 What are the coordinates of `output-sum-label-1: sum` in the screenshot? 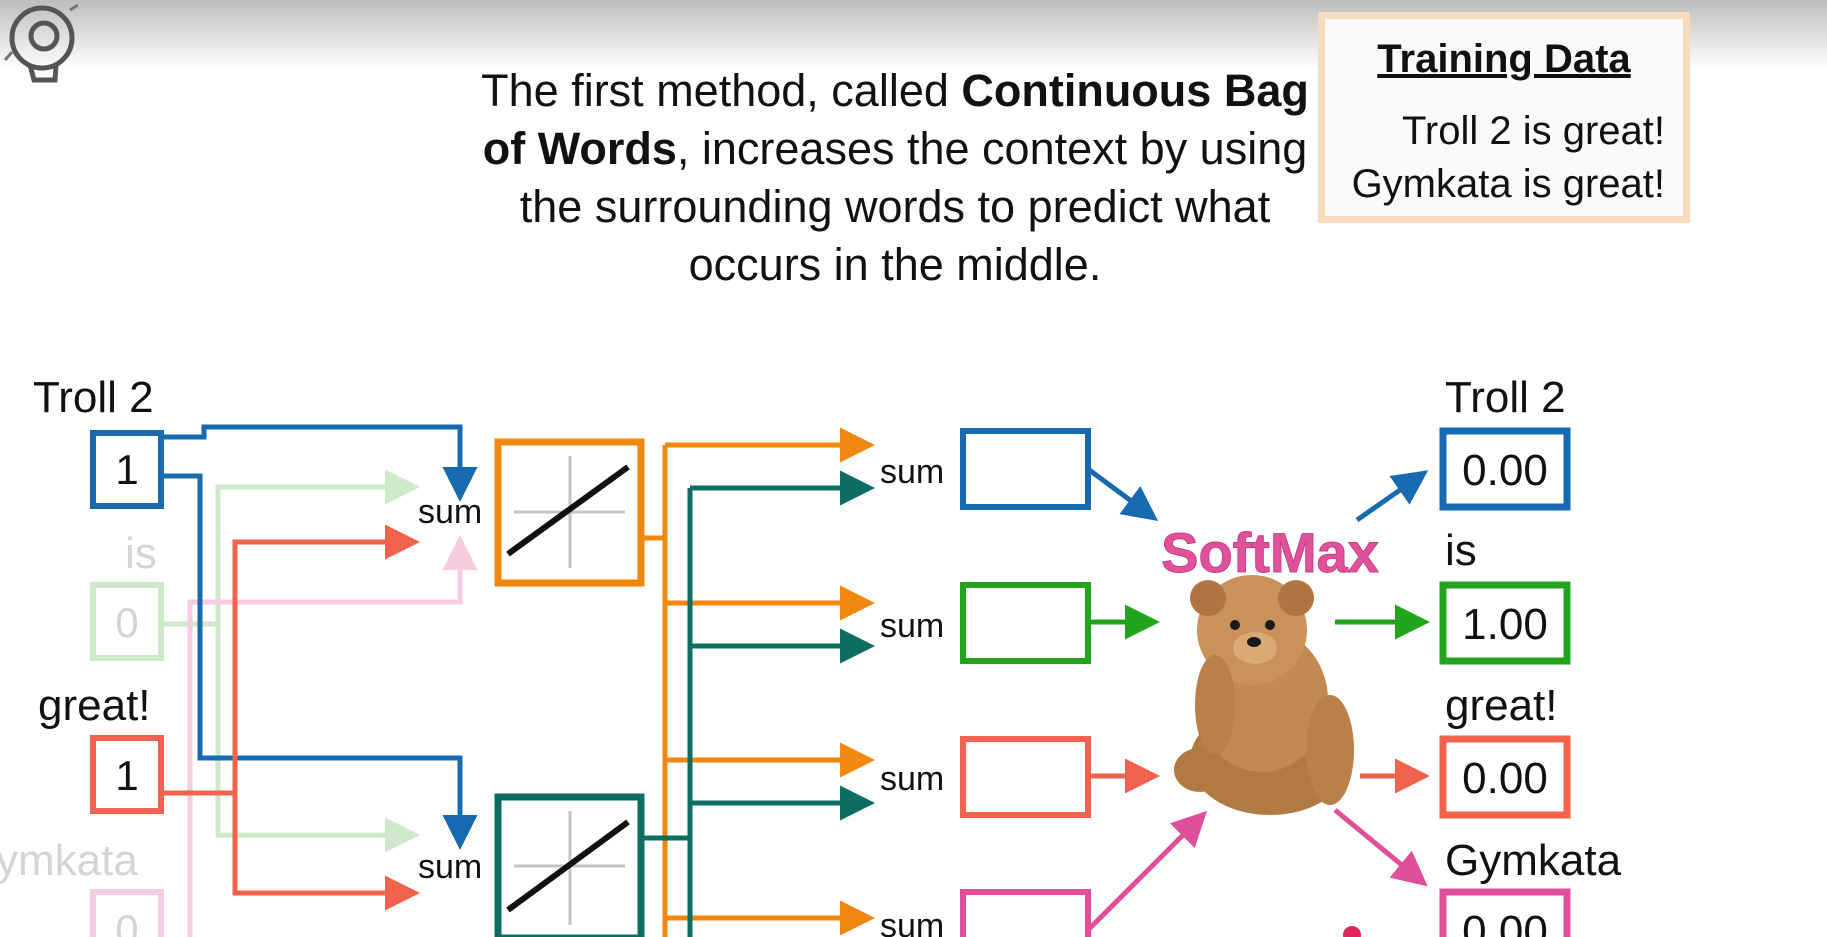 It's located at (912, 472).